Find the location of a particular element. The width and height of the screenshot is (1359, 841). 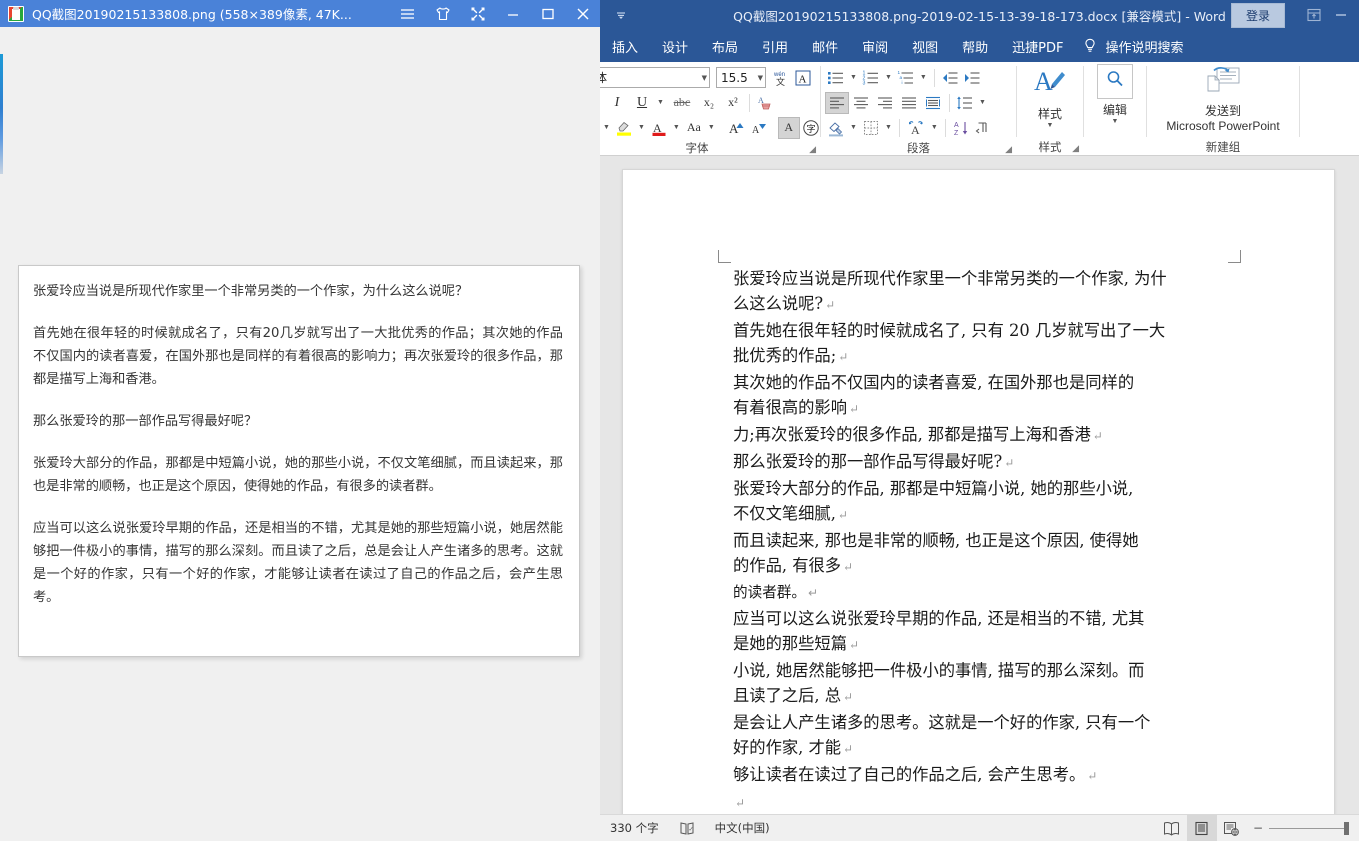

text-shading-icon: A is located at coordinates (788, 127).